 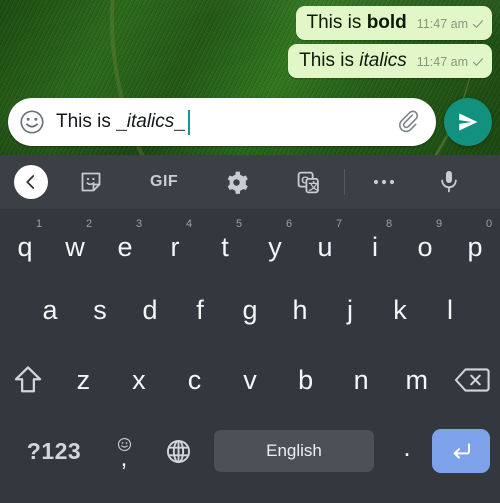 I want to click on key-num: 1, so click(x=39, y=224).